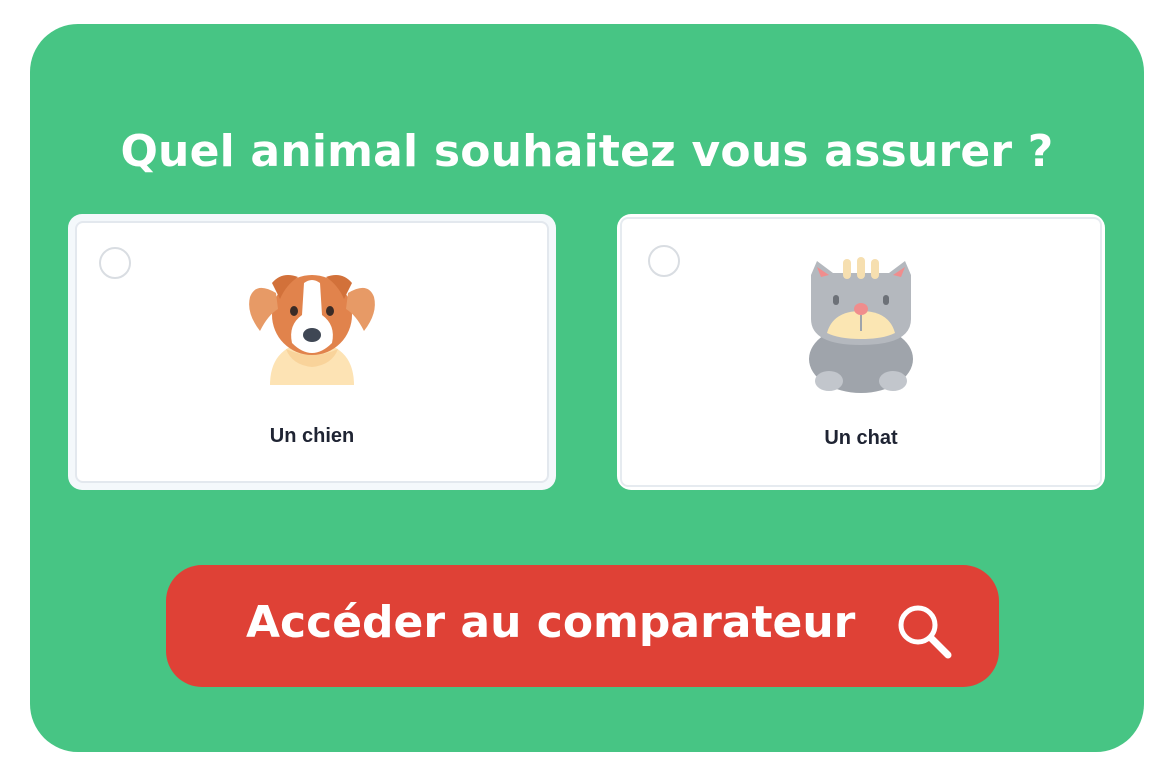 The height and width of the screenshot is (781, 1172). I want to click on option-card-cat-inner: Un chat, so click(861, 352).